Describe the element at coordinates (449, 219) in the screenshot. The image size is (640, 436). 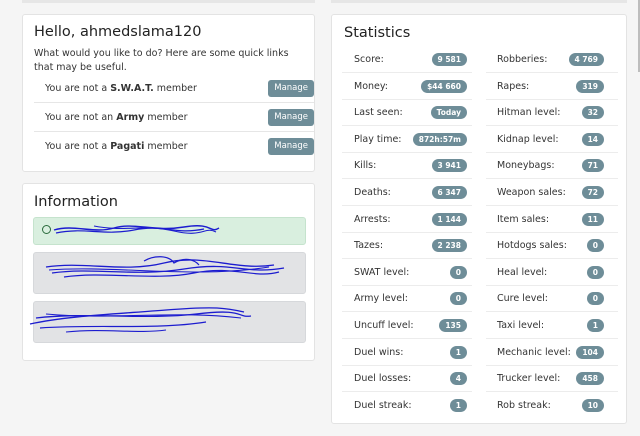
I see `stat-value-badge: 1 144` at that location.